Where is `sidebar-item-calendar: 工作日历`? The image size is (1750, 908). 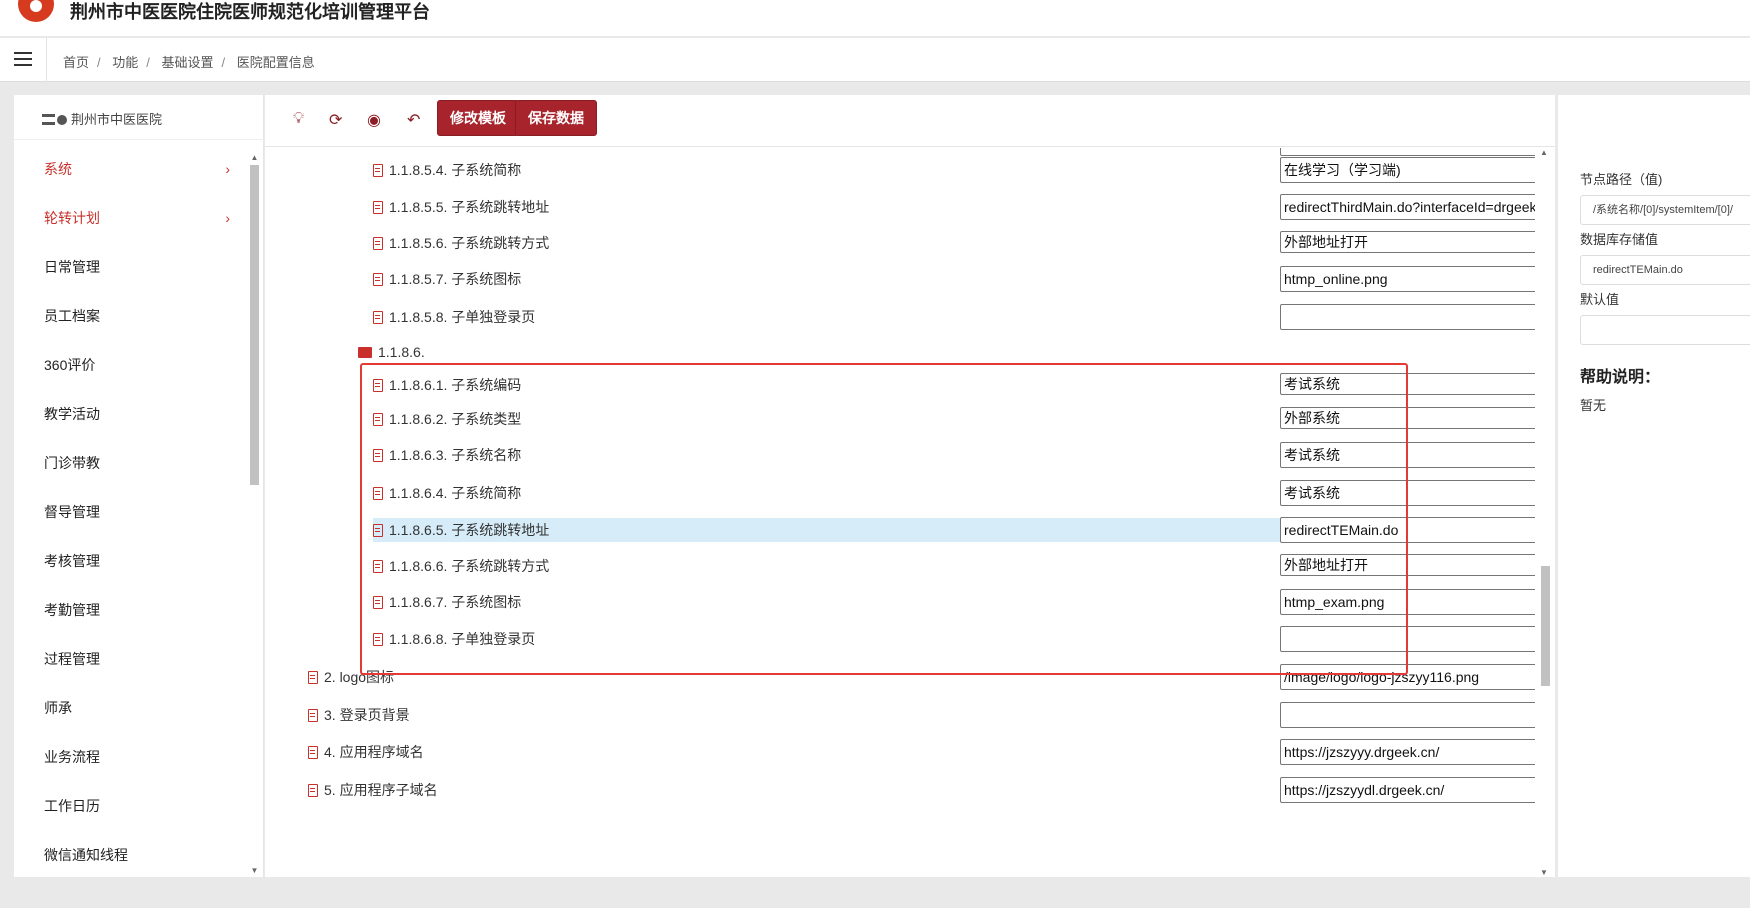 sidebar-item-calendar: 工作日历 is located at coordinates (129, 806).